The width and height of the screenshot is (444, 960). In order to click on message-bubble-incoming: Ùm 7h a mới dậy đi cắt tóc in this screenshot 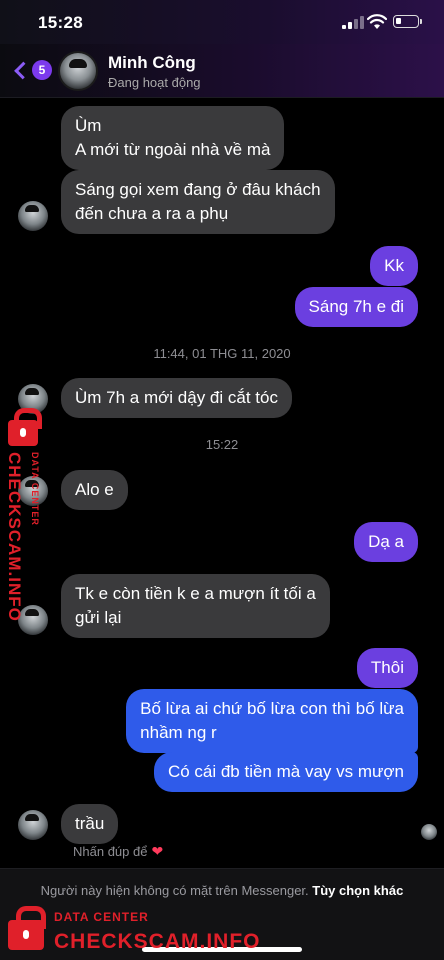, I will do `click(176, 398)`.